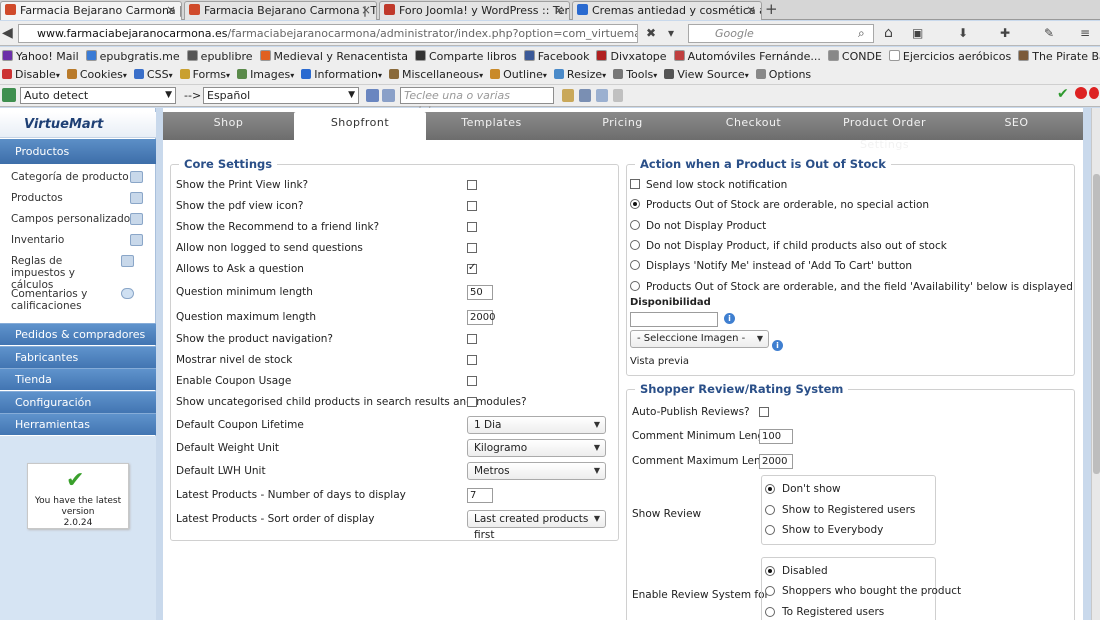 The height and width of the screenshot is (620, 1100). Describe the element at coordinates (81, 219) in the screenshot. I see `sidebar-item-campos: Campos personalizados` at that location.